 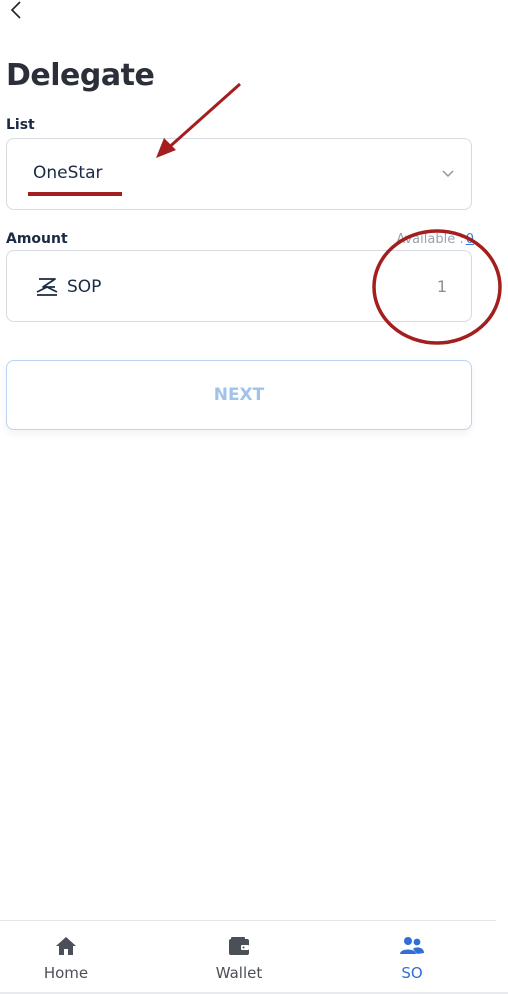 What do you see at coordinates (239, 973) in the screenshot?
I see `tab-wallet-label: Wallet` at bounding box center [239, 973].